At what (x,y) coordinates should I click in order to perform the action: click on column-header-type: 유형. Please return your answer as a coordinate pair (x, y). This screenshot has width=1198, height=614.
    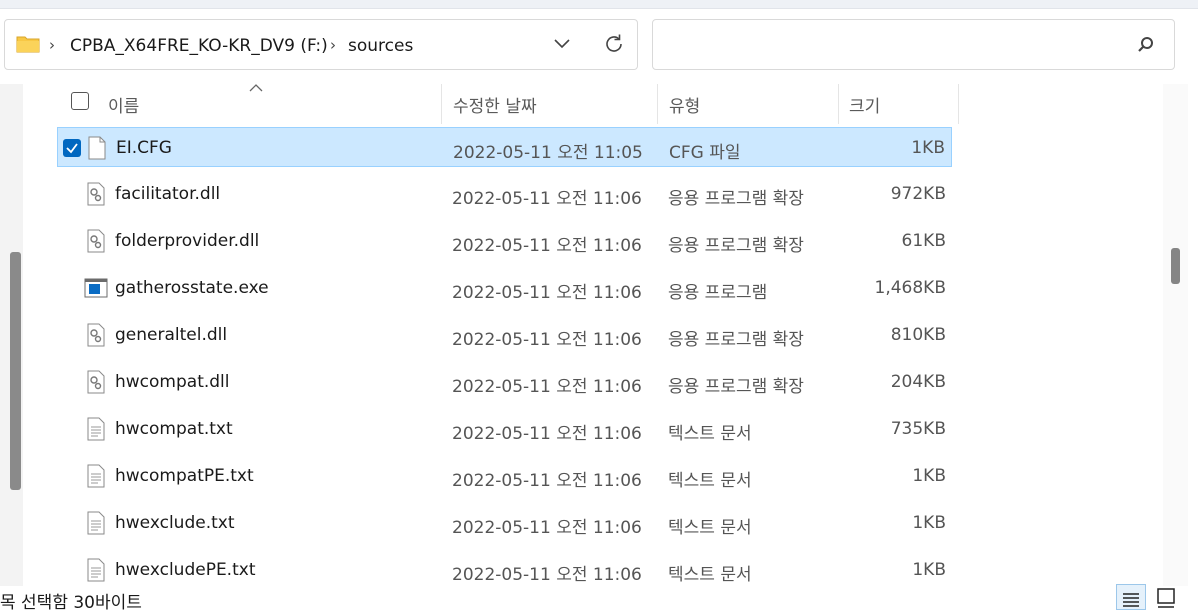
    Looking at the image, I should click on (684, 104).